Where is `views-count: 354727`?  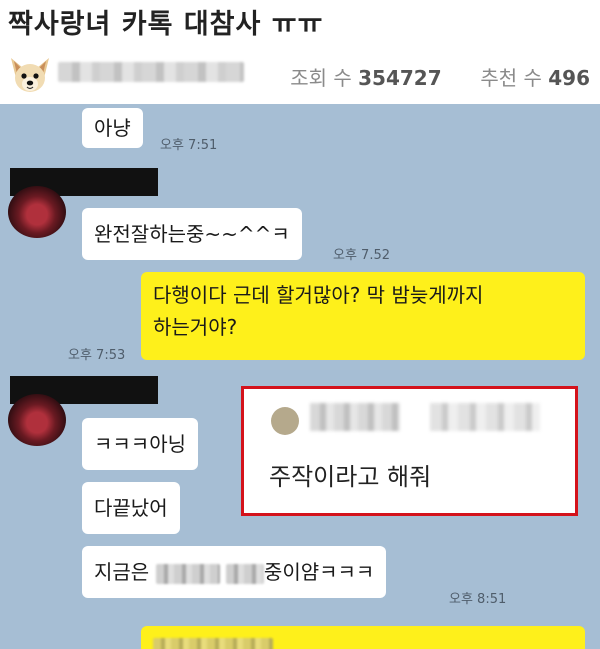 views-count: 354727 is located at coordinates (400, 78).